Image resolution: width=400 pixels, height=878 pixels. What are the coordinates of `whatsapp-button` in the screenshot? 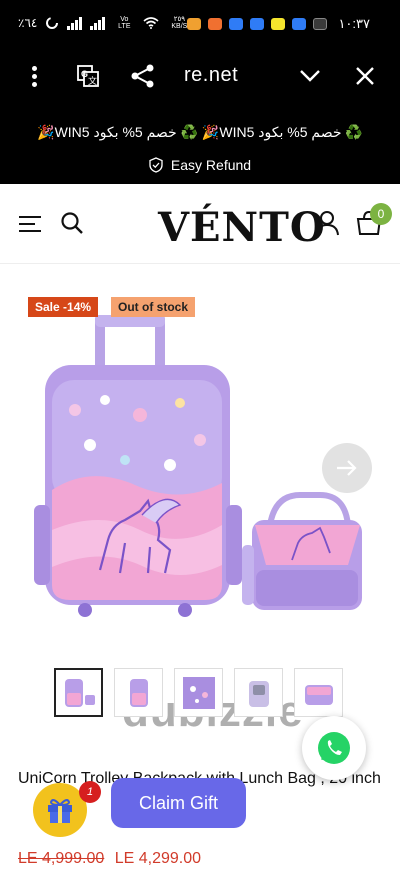 It's located at (334, 748).